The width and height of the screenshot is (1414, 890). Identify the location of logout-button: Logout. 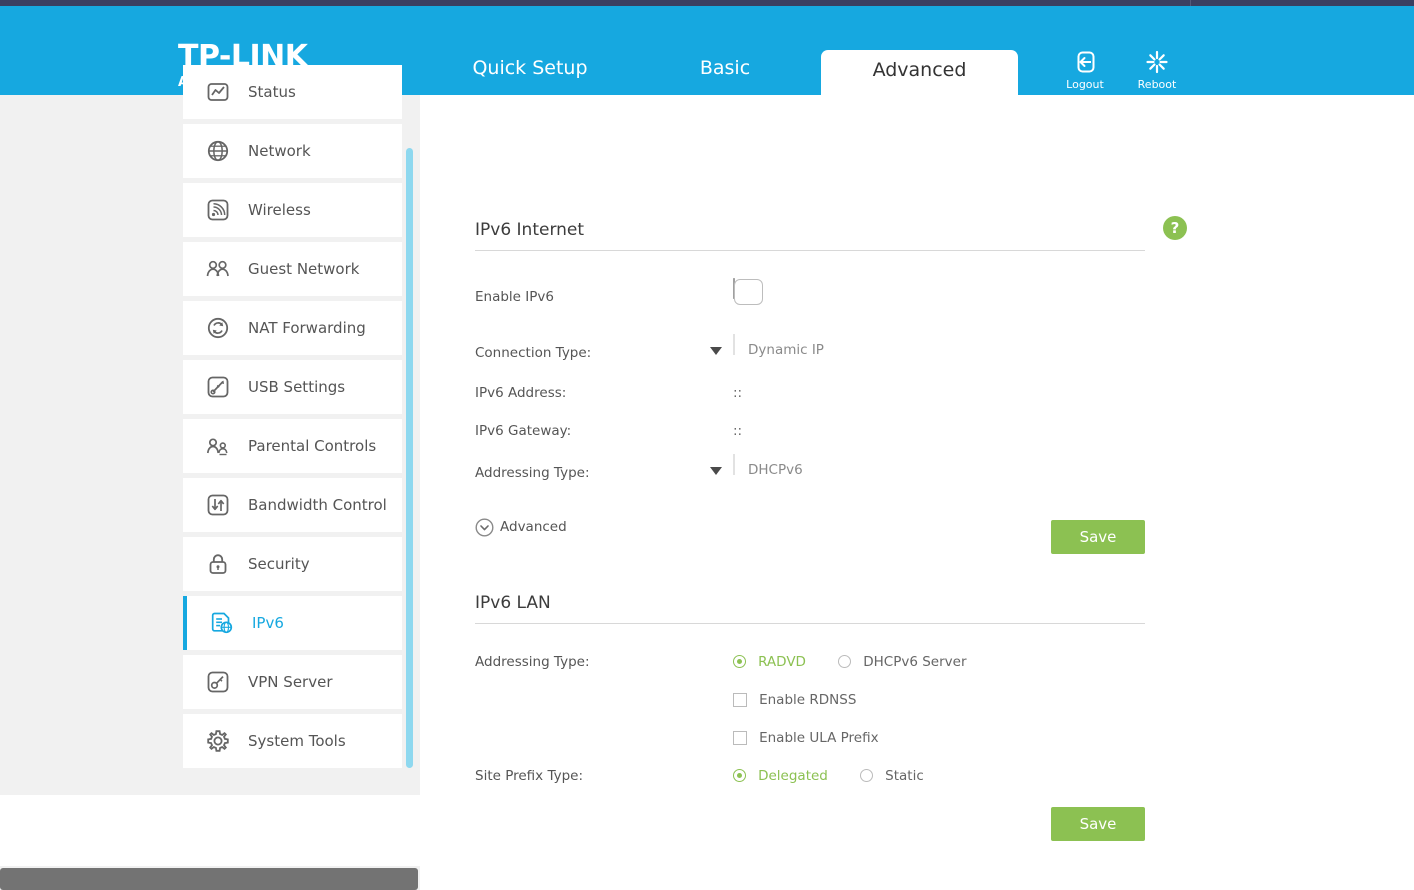
(1085, 70).